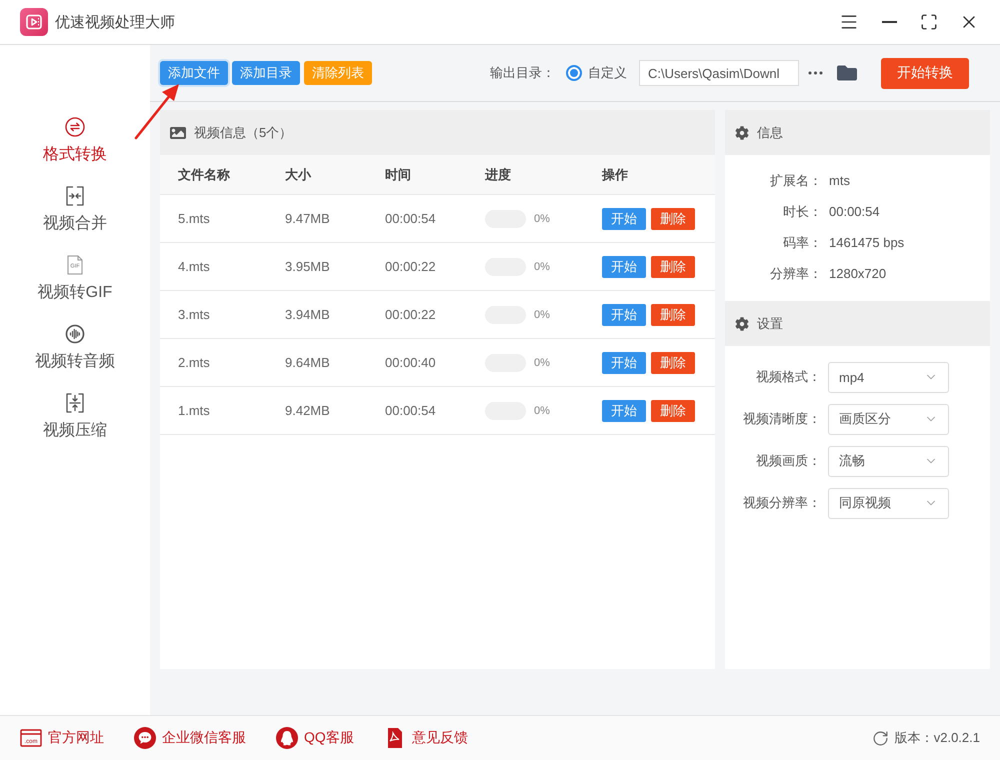  I want to click on field-value: 00:00:54, so click(854, 211).